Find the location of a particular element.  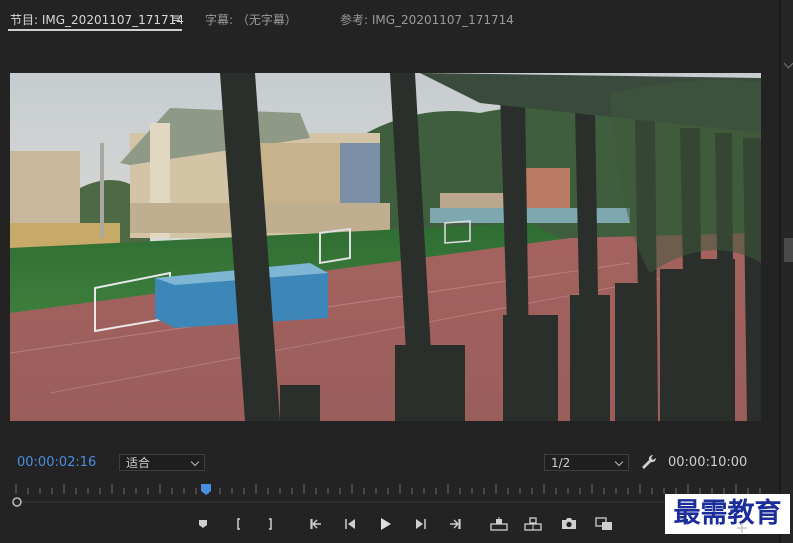

compare-view-button is located at coordinates (604, 525).